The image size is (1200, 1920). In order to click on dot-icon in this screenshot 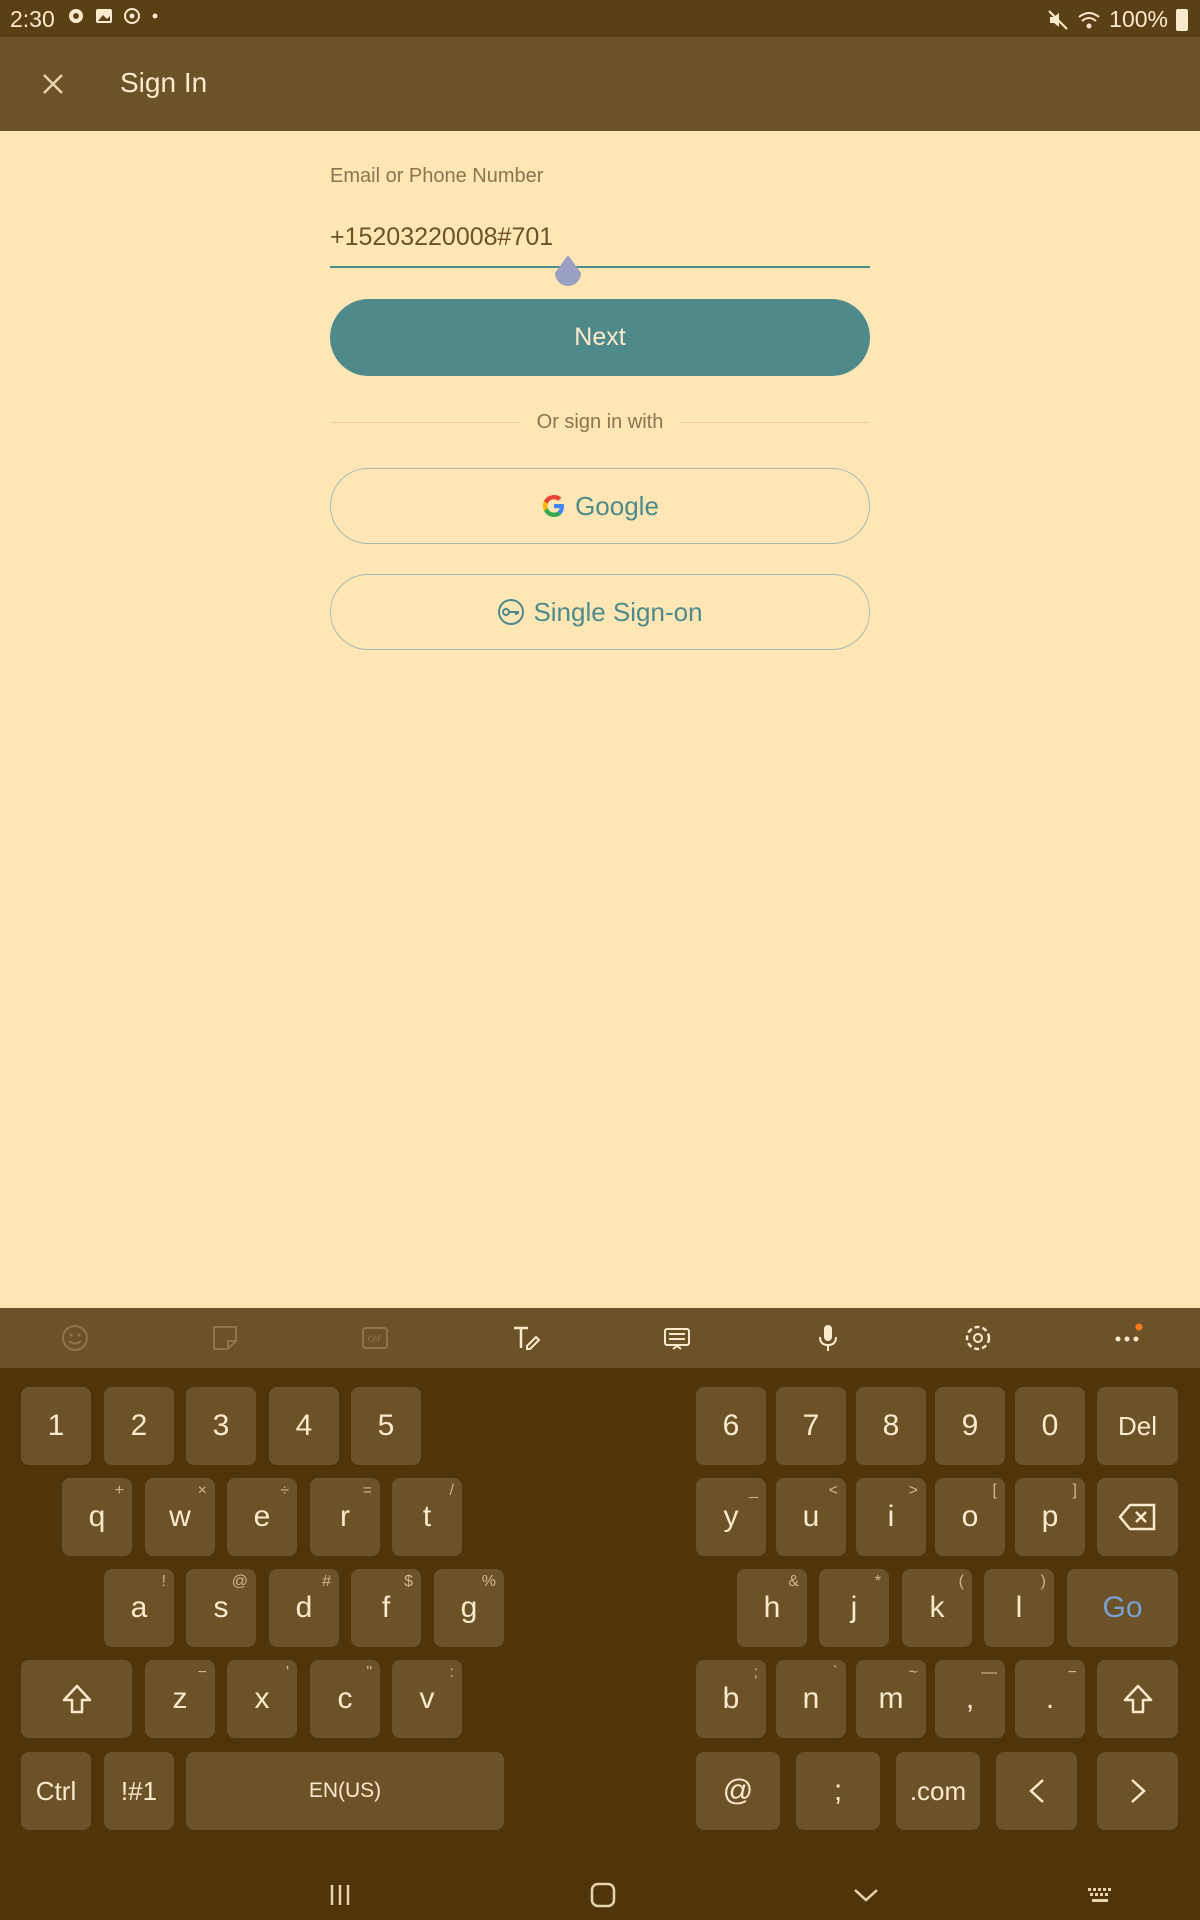, I will do `click(155, 16)`.